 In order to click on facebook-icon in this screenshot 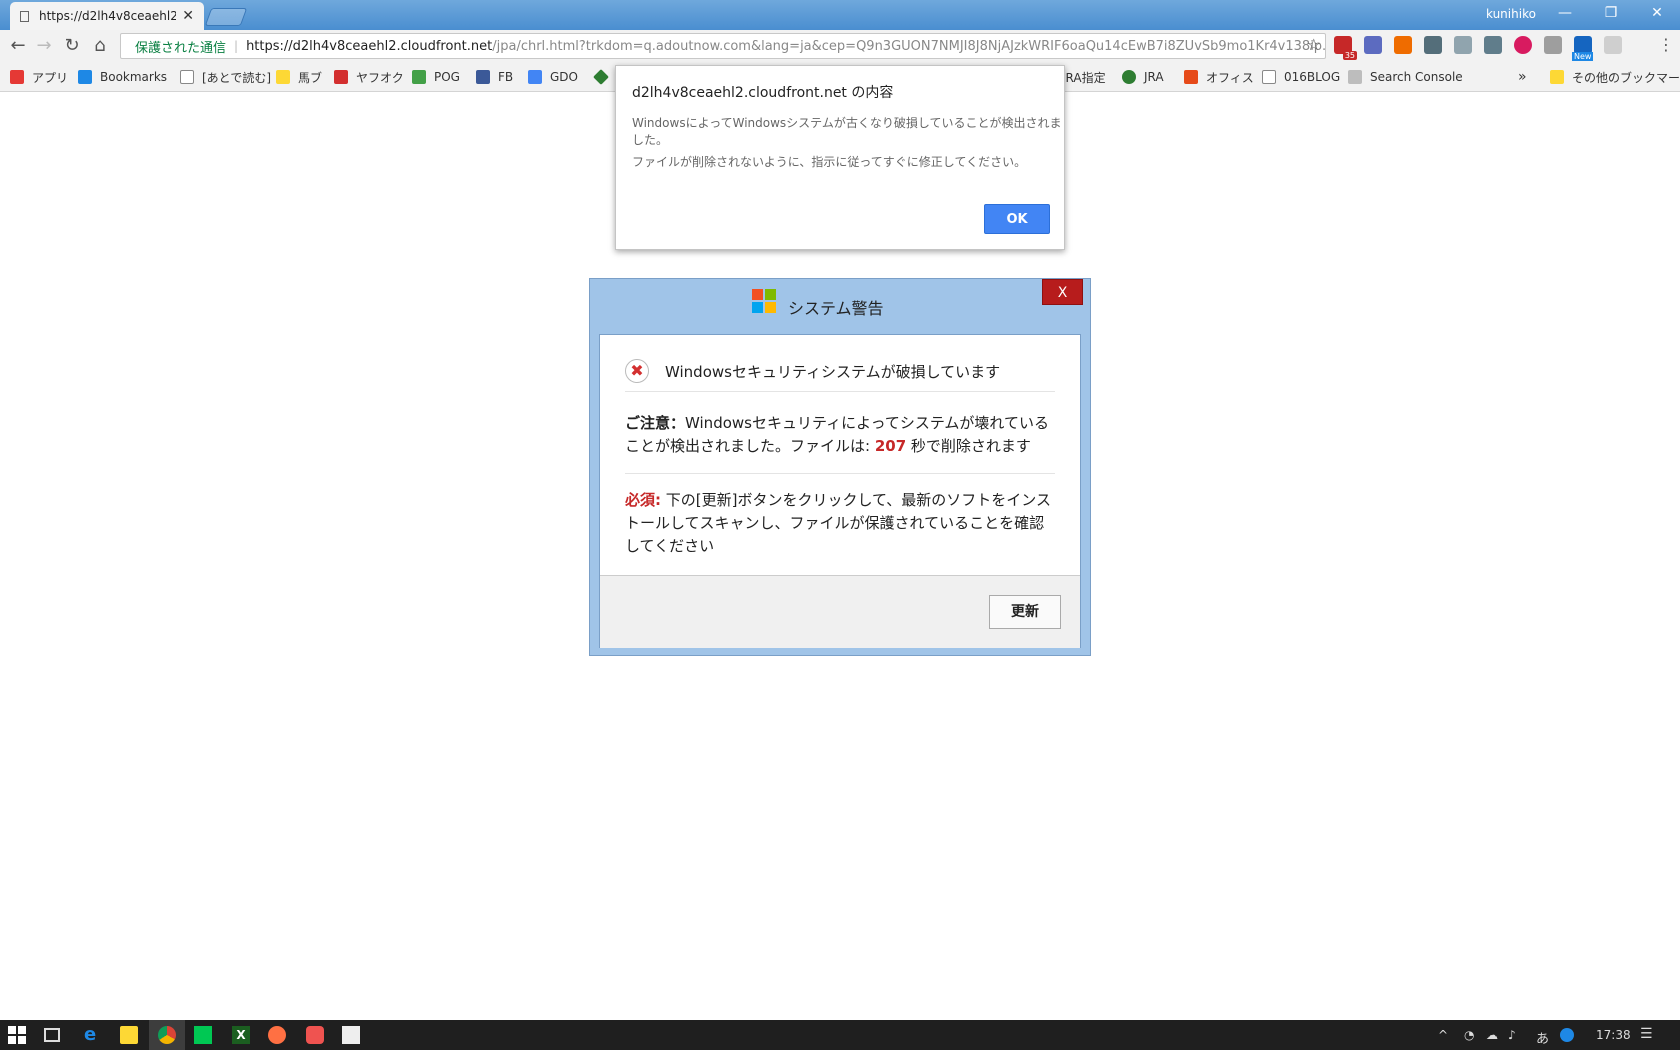, I will do `click(483, 77)`.